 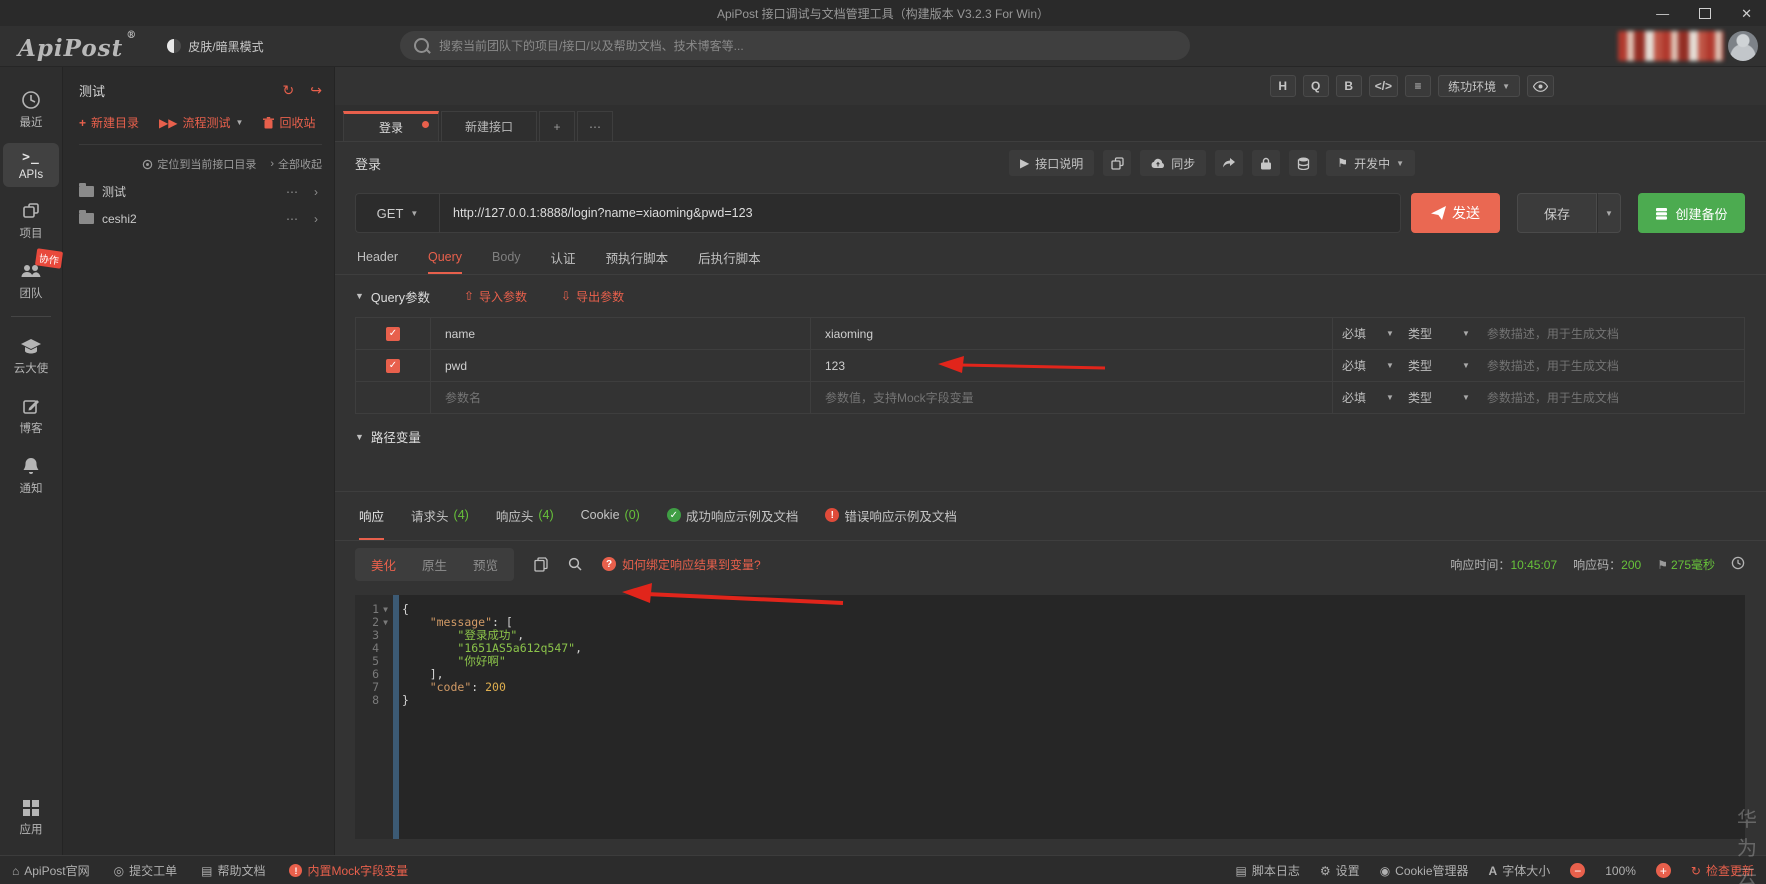 I want to click on export-params-button: ⇩ 导出参数, so click(x=592, y=296).